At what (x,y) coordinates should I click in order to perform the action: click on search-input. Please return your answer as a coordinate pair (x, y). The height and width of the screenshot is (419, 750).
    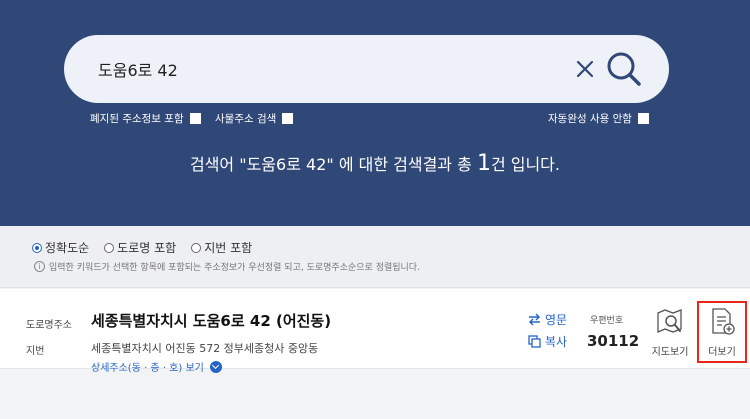
    Looking at the image, I should click on (328, 69).